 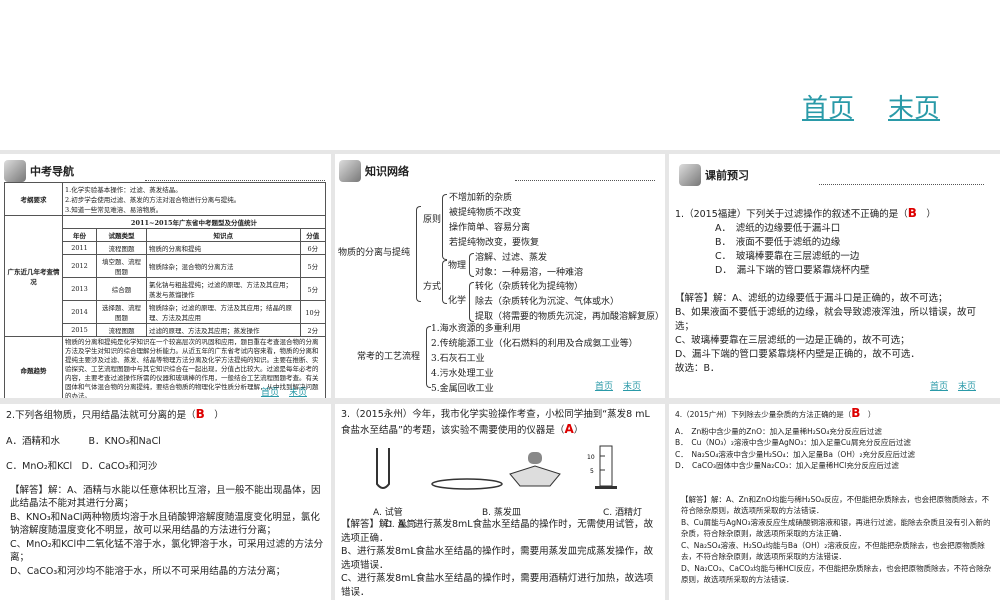 I want to click on evaporating-dish-icon, so click(x=467, y=484).